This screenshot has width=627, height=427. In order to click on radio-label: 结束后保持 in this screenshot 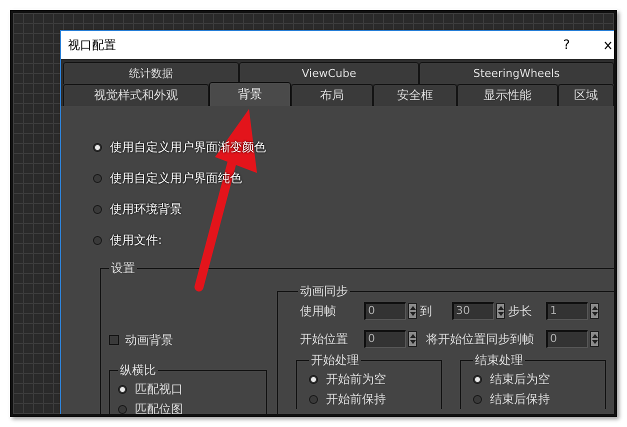, I will do `click(520, 399)`.